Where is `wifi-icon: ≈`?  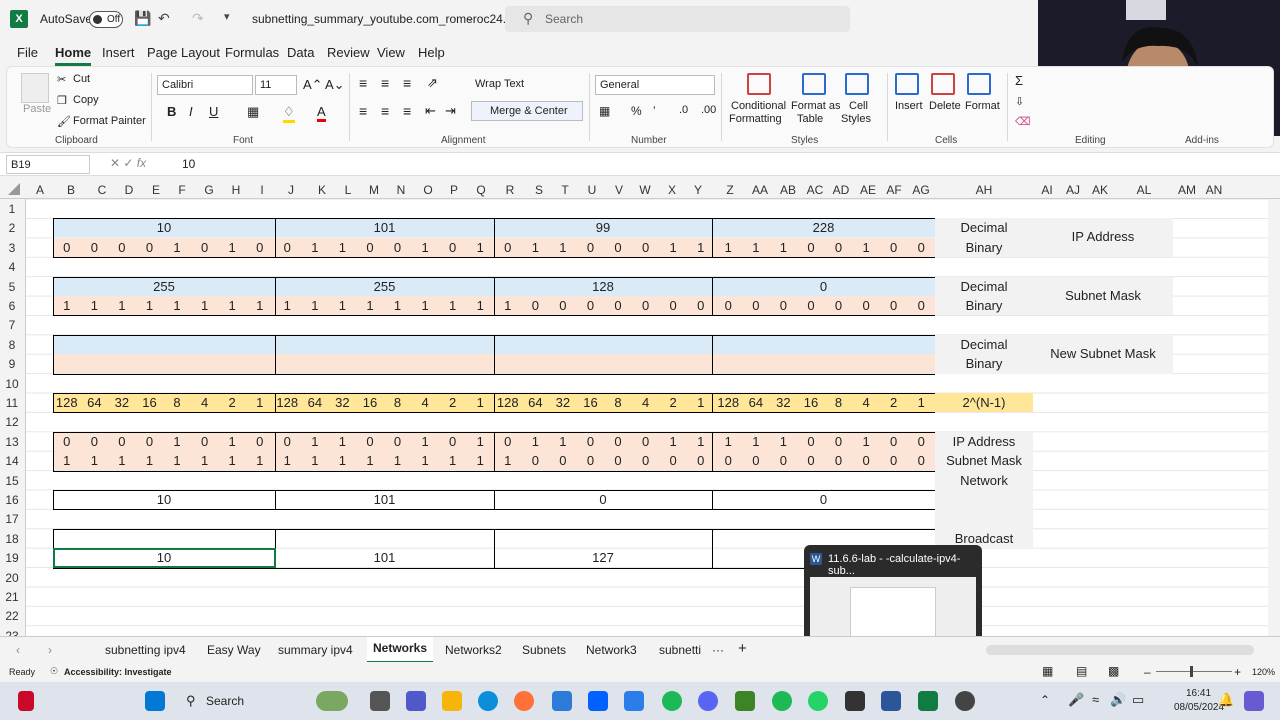 wifi-icon: ≈ is located at coordinates (1095, 699).